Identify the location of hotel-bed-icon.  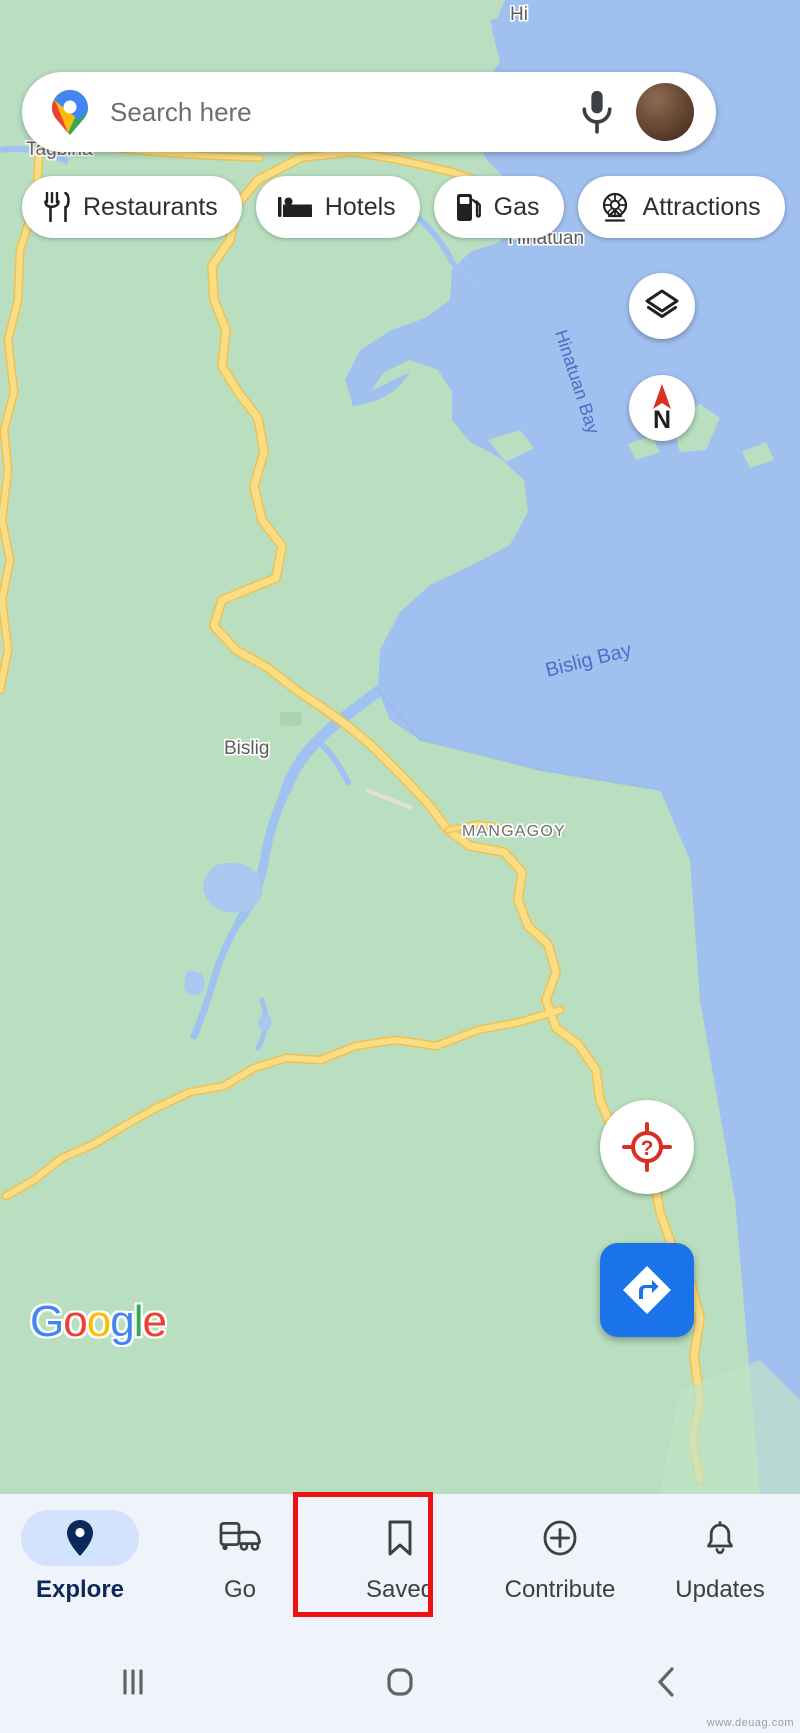
(294, 207).